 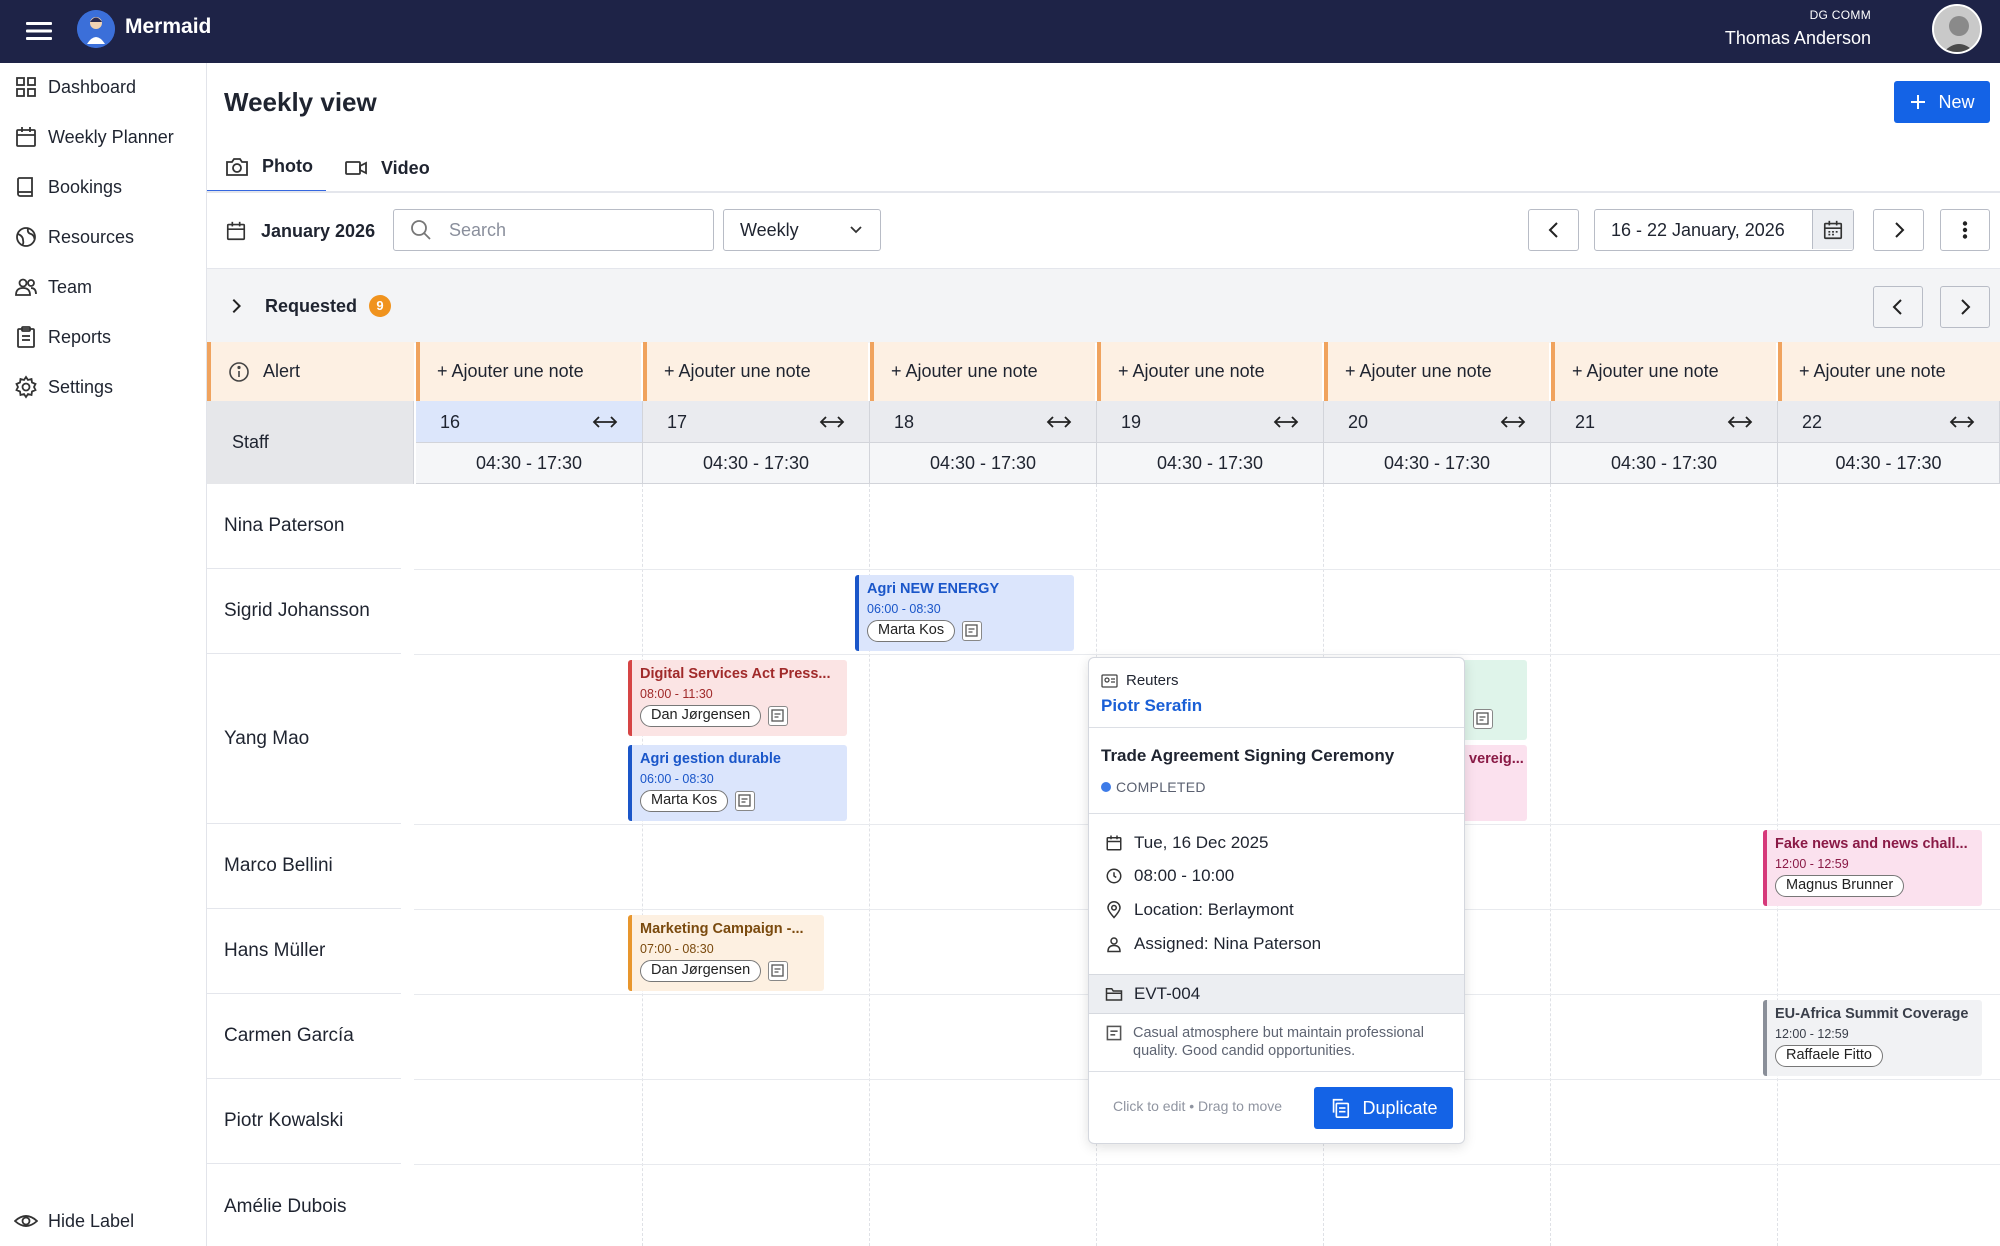 What do you see at coordinates (39, 31) in the screenshot?
I see `hamburger-icon` at bounding box center [39, 31].